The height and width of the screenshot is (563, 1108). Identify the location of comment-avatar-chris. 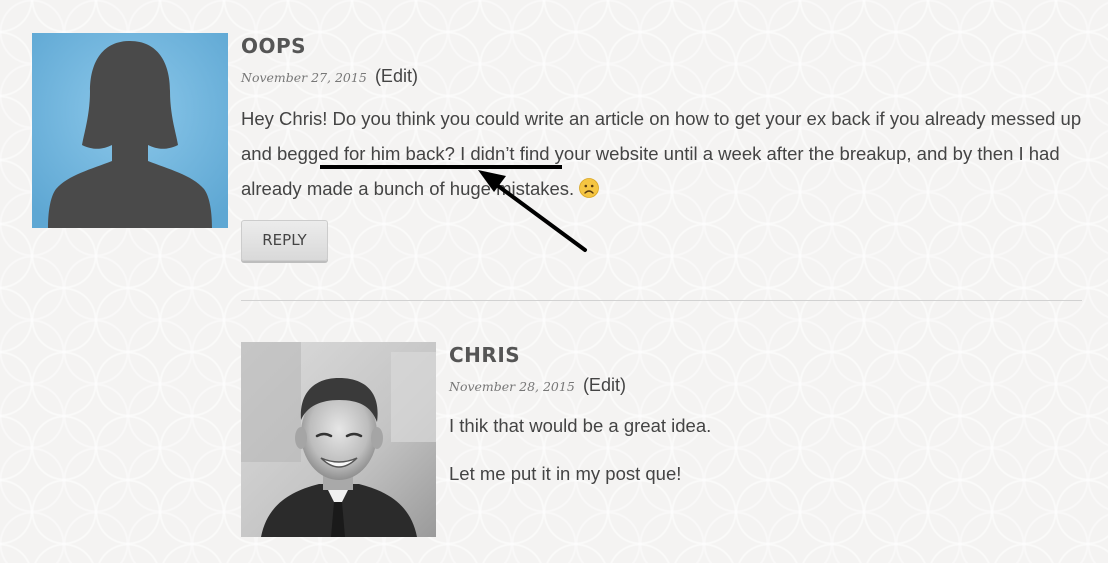
(338, 439).